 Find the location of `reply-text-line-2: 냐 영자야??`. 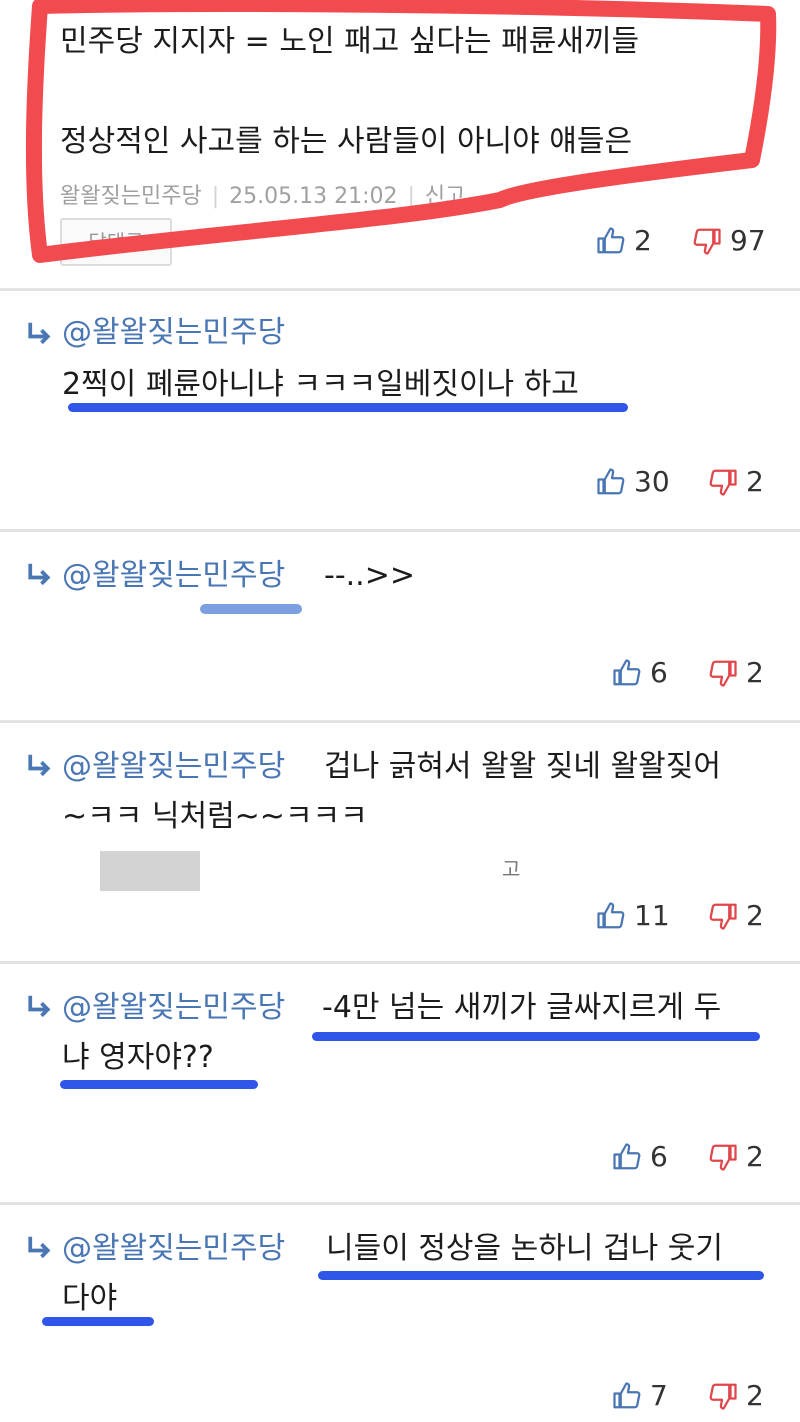

reply-text-line-2: 냐 영자야?? is located at coordinates (138, 1057).